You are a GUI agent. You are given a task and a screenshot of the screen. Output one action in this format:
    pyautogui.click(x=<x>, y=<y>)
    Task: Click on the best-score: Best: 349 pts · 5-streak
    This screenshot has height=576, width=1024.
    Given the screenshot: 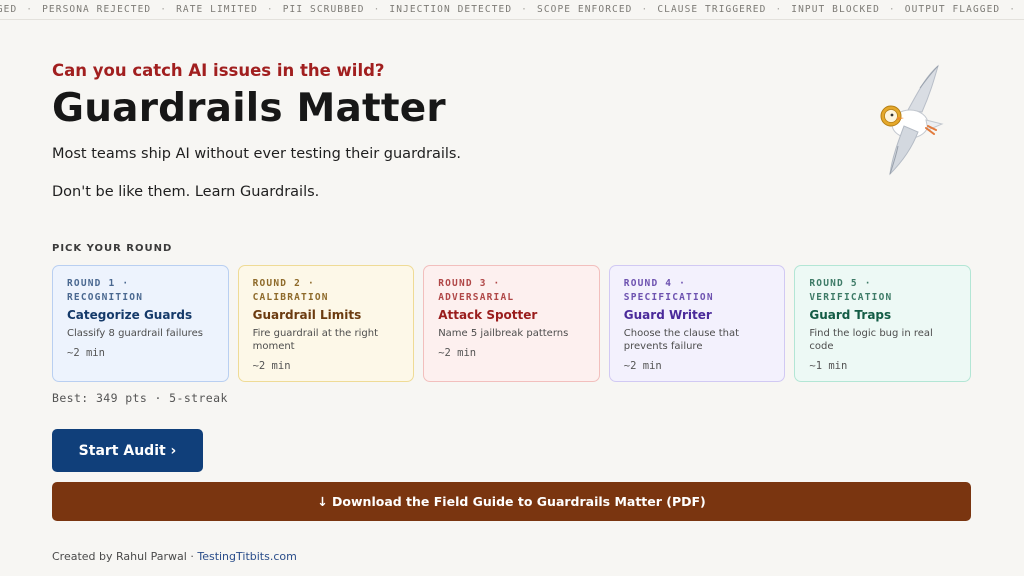 What is the action you would take?
    pyautogui.click(x=140, y=398)
    